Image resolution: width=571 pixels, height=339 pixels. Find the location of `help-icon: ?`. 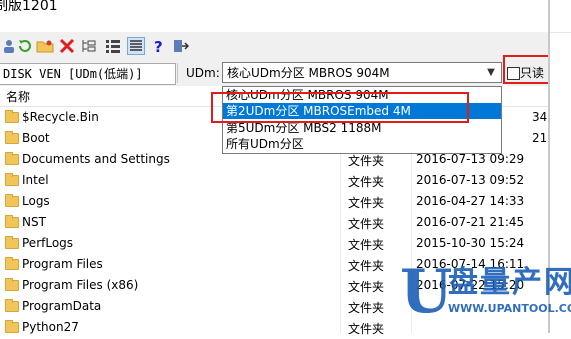

help-icon: ? is located at coordinates (159, 46).